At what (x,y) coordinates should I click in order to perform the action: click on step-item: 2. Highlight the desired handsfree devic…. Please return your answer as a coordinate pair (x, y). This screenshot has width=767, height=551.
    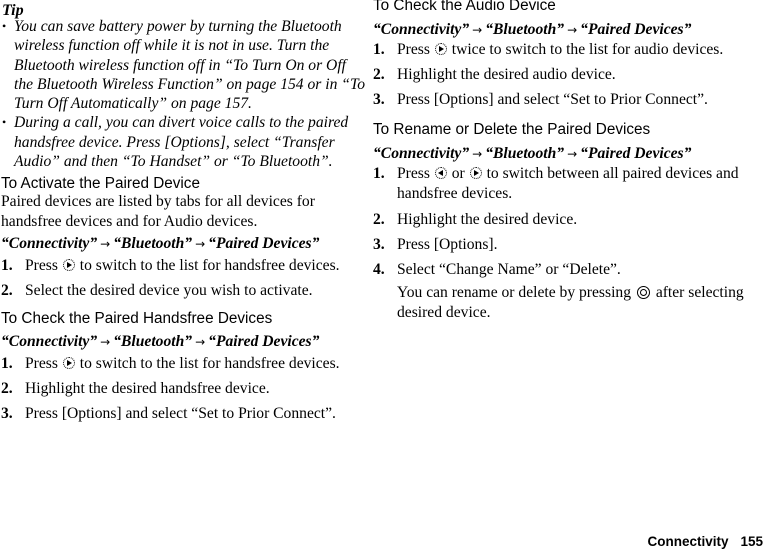
    Looking at the image, I should click on (184, 389).